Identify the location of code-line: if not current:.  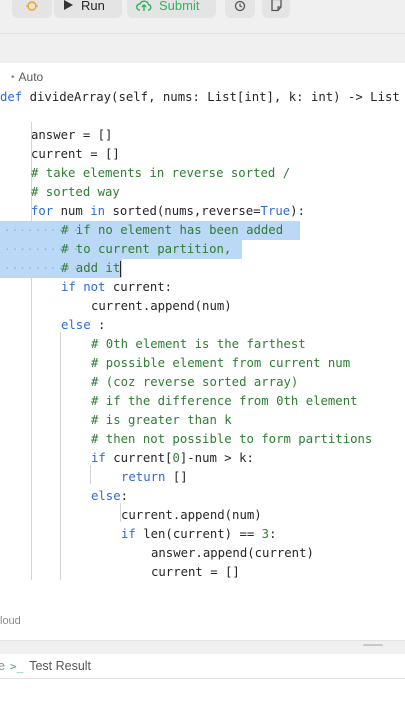
(117, 287).